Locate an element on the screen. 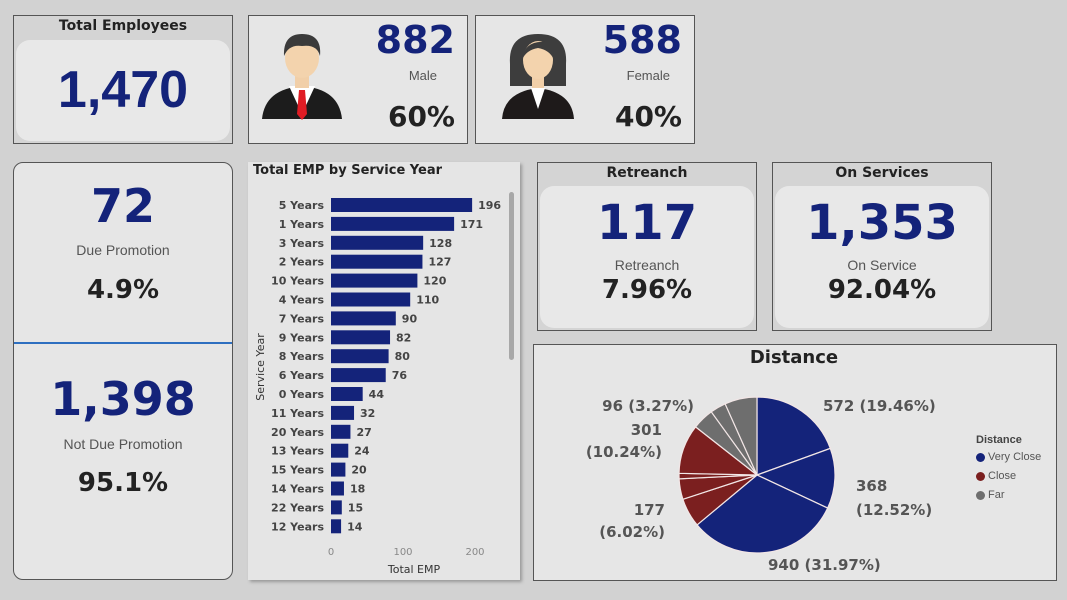  pie-data-label: 301 is located at coordinates (646, 430).